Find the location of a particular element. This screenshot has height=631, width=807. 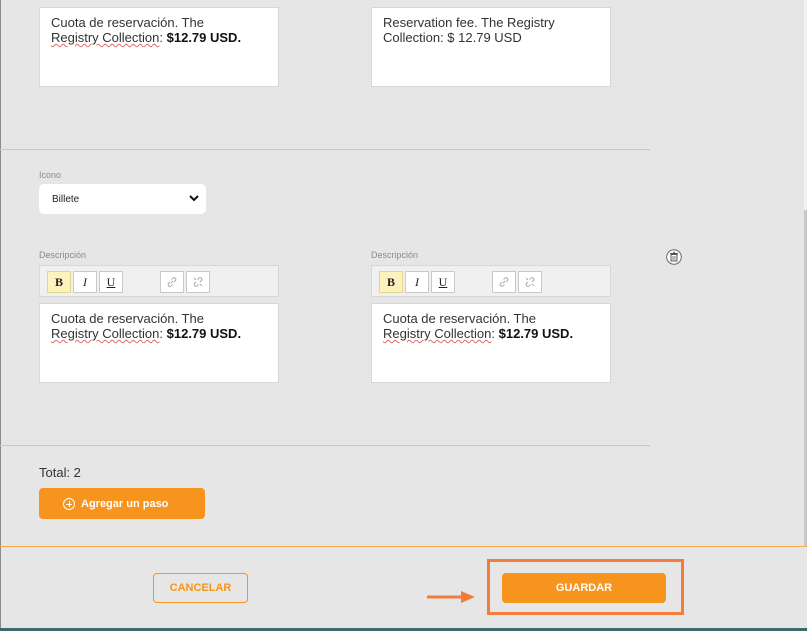

description-label-es: Descripción is located at coordinates (63, 255).